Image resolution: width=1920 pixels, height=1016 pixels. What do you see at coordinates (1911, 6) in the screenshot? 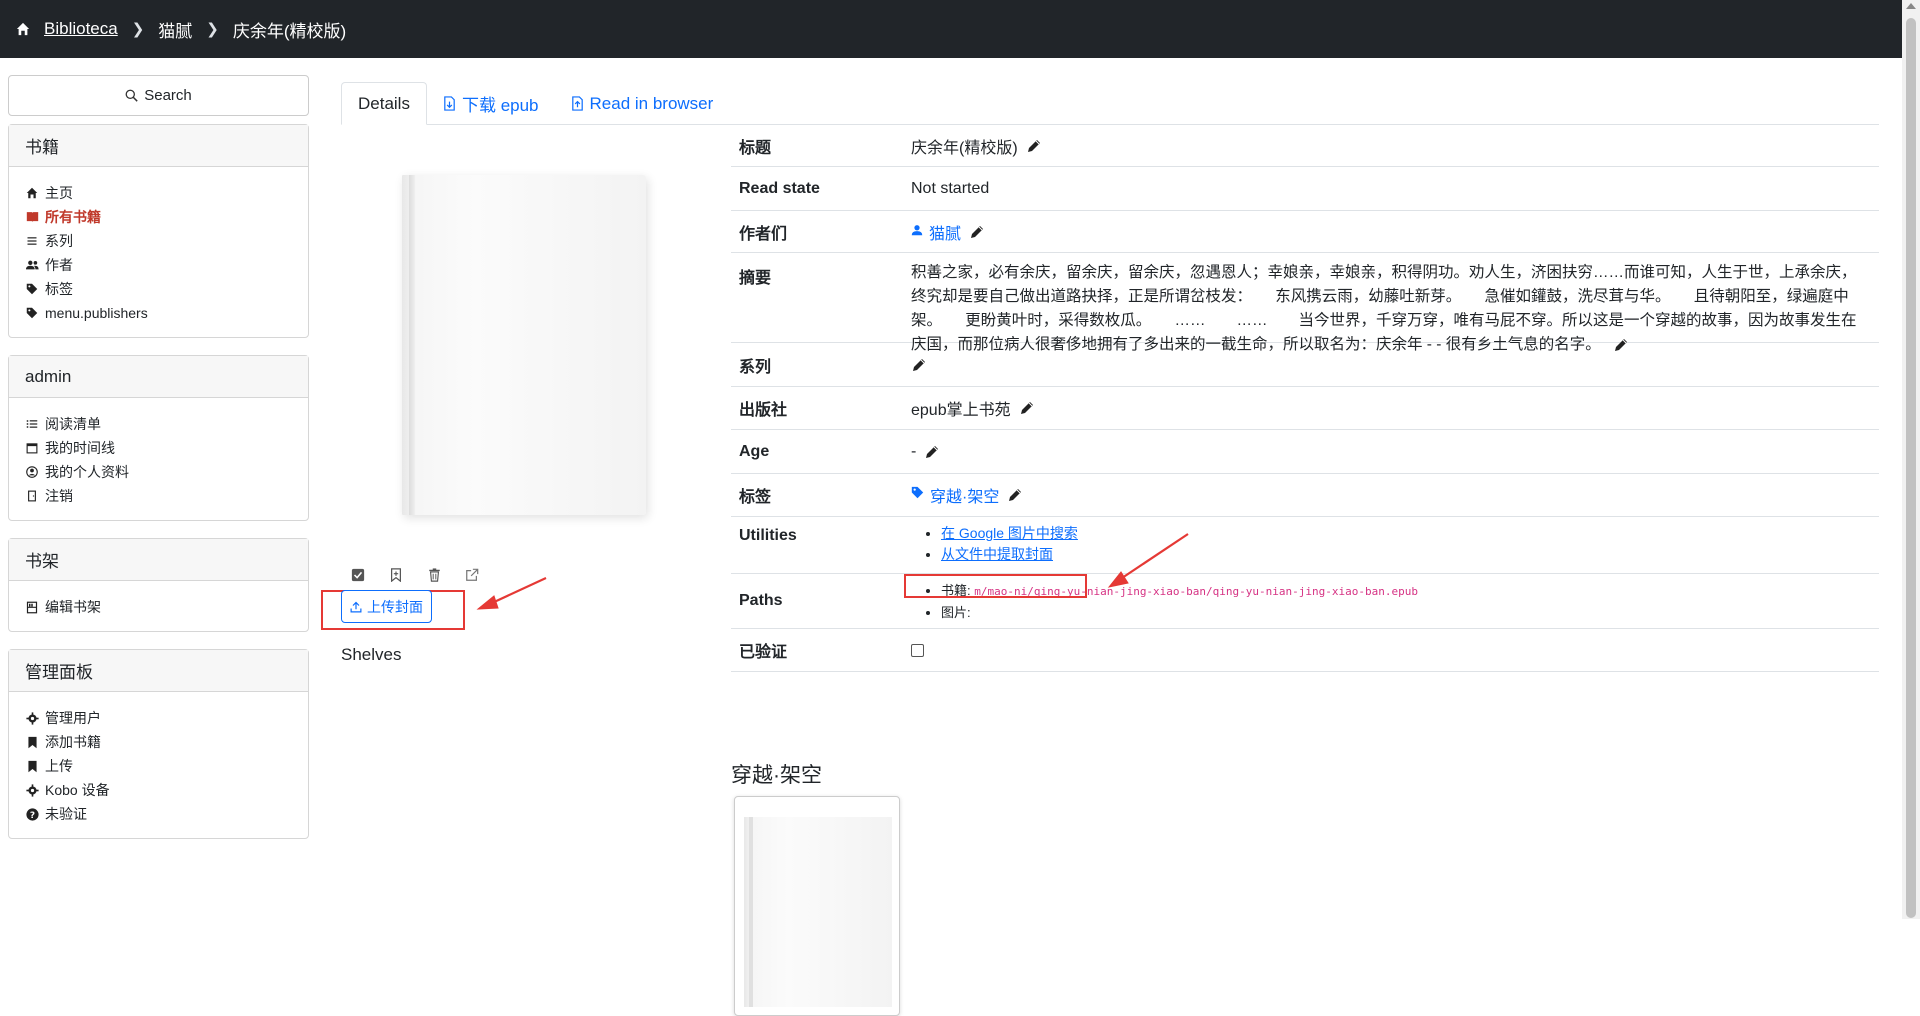
I see `scroll-up-icon` at bounding box center [1911, 6].